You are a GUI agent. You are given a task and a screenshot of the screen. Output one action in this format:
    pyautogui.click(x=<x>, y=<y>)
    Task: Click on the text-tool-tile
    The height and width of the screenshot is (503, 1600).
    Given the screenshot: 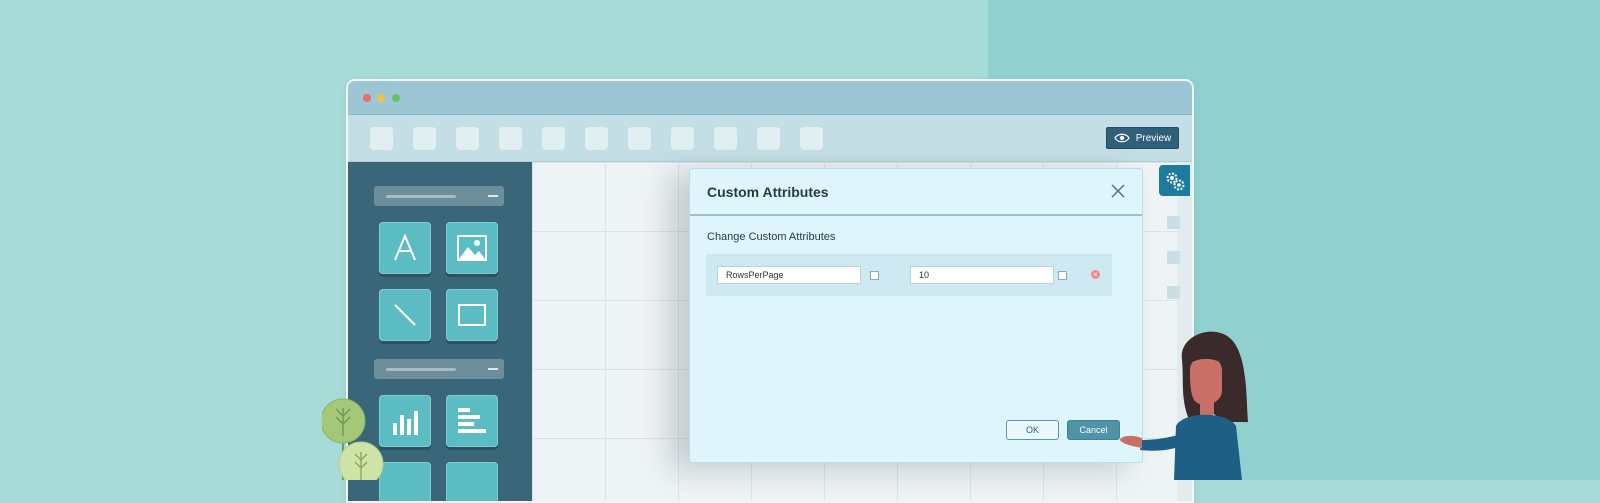 What is the action you would take?
    pyautogui.click(x=405, y=248)
    